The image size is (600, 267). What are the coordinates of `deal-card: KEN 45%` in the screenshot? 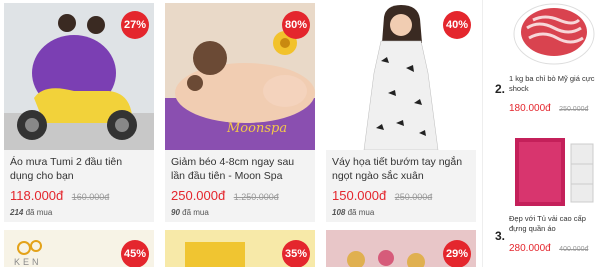 It's located at (79, 248).